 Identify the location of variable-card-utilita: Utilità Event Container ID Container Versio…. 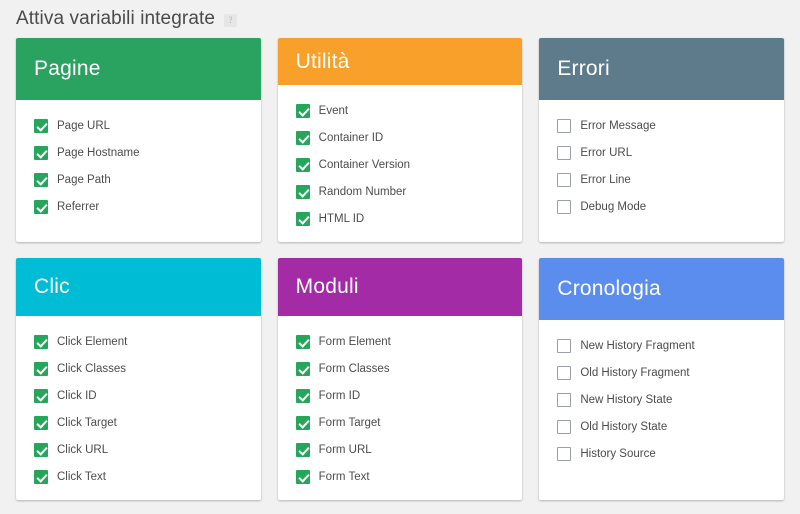
(400, 140).